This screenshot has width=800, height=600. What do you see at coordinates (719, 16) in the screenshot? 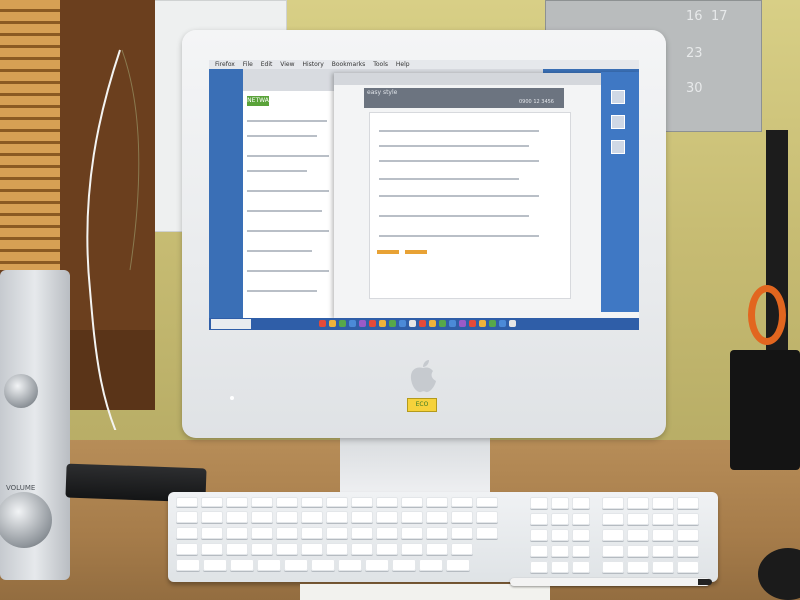
I see `calendar-number: 17` at bounding box center [719, 16].